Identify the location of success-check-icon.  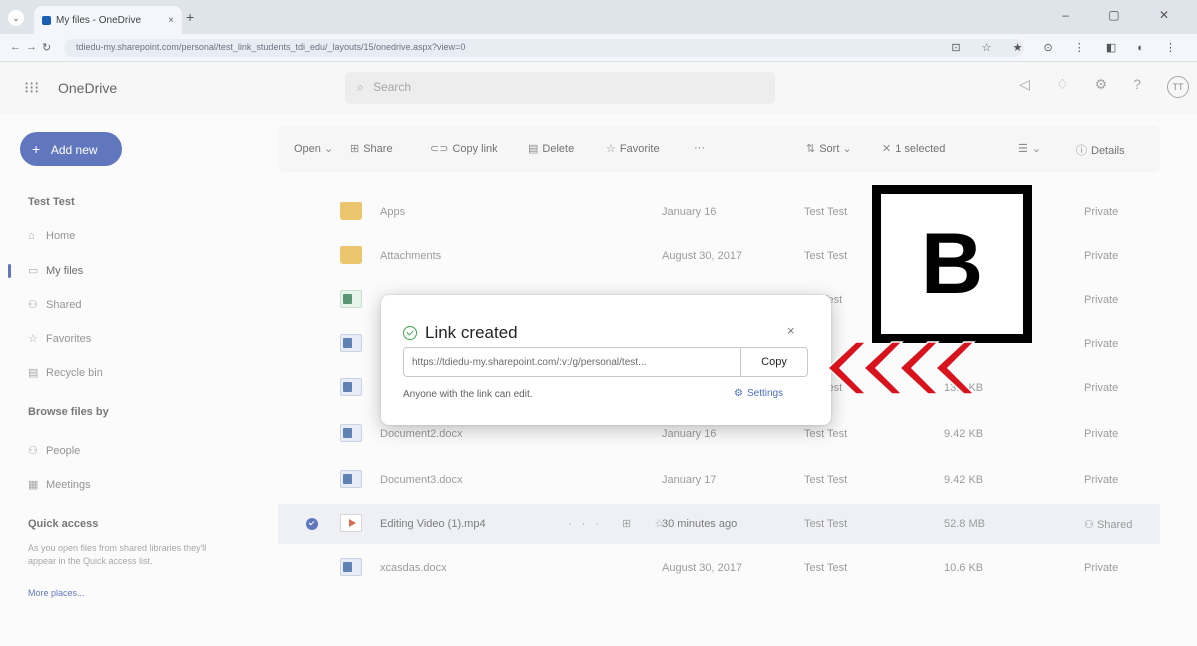
(410, 333).